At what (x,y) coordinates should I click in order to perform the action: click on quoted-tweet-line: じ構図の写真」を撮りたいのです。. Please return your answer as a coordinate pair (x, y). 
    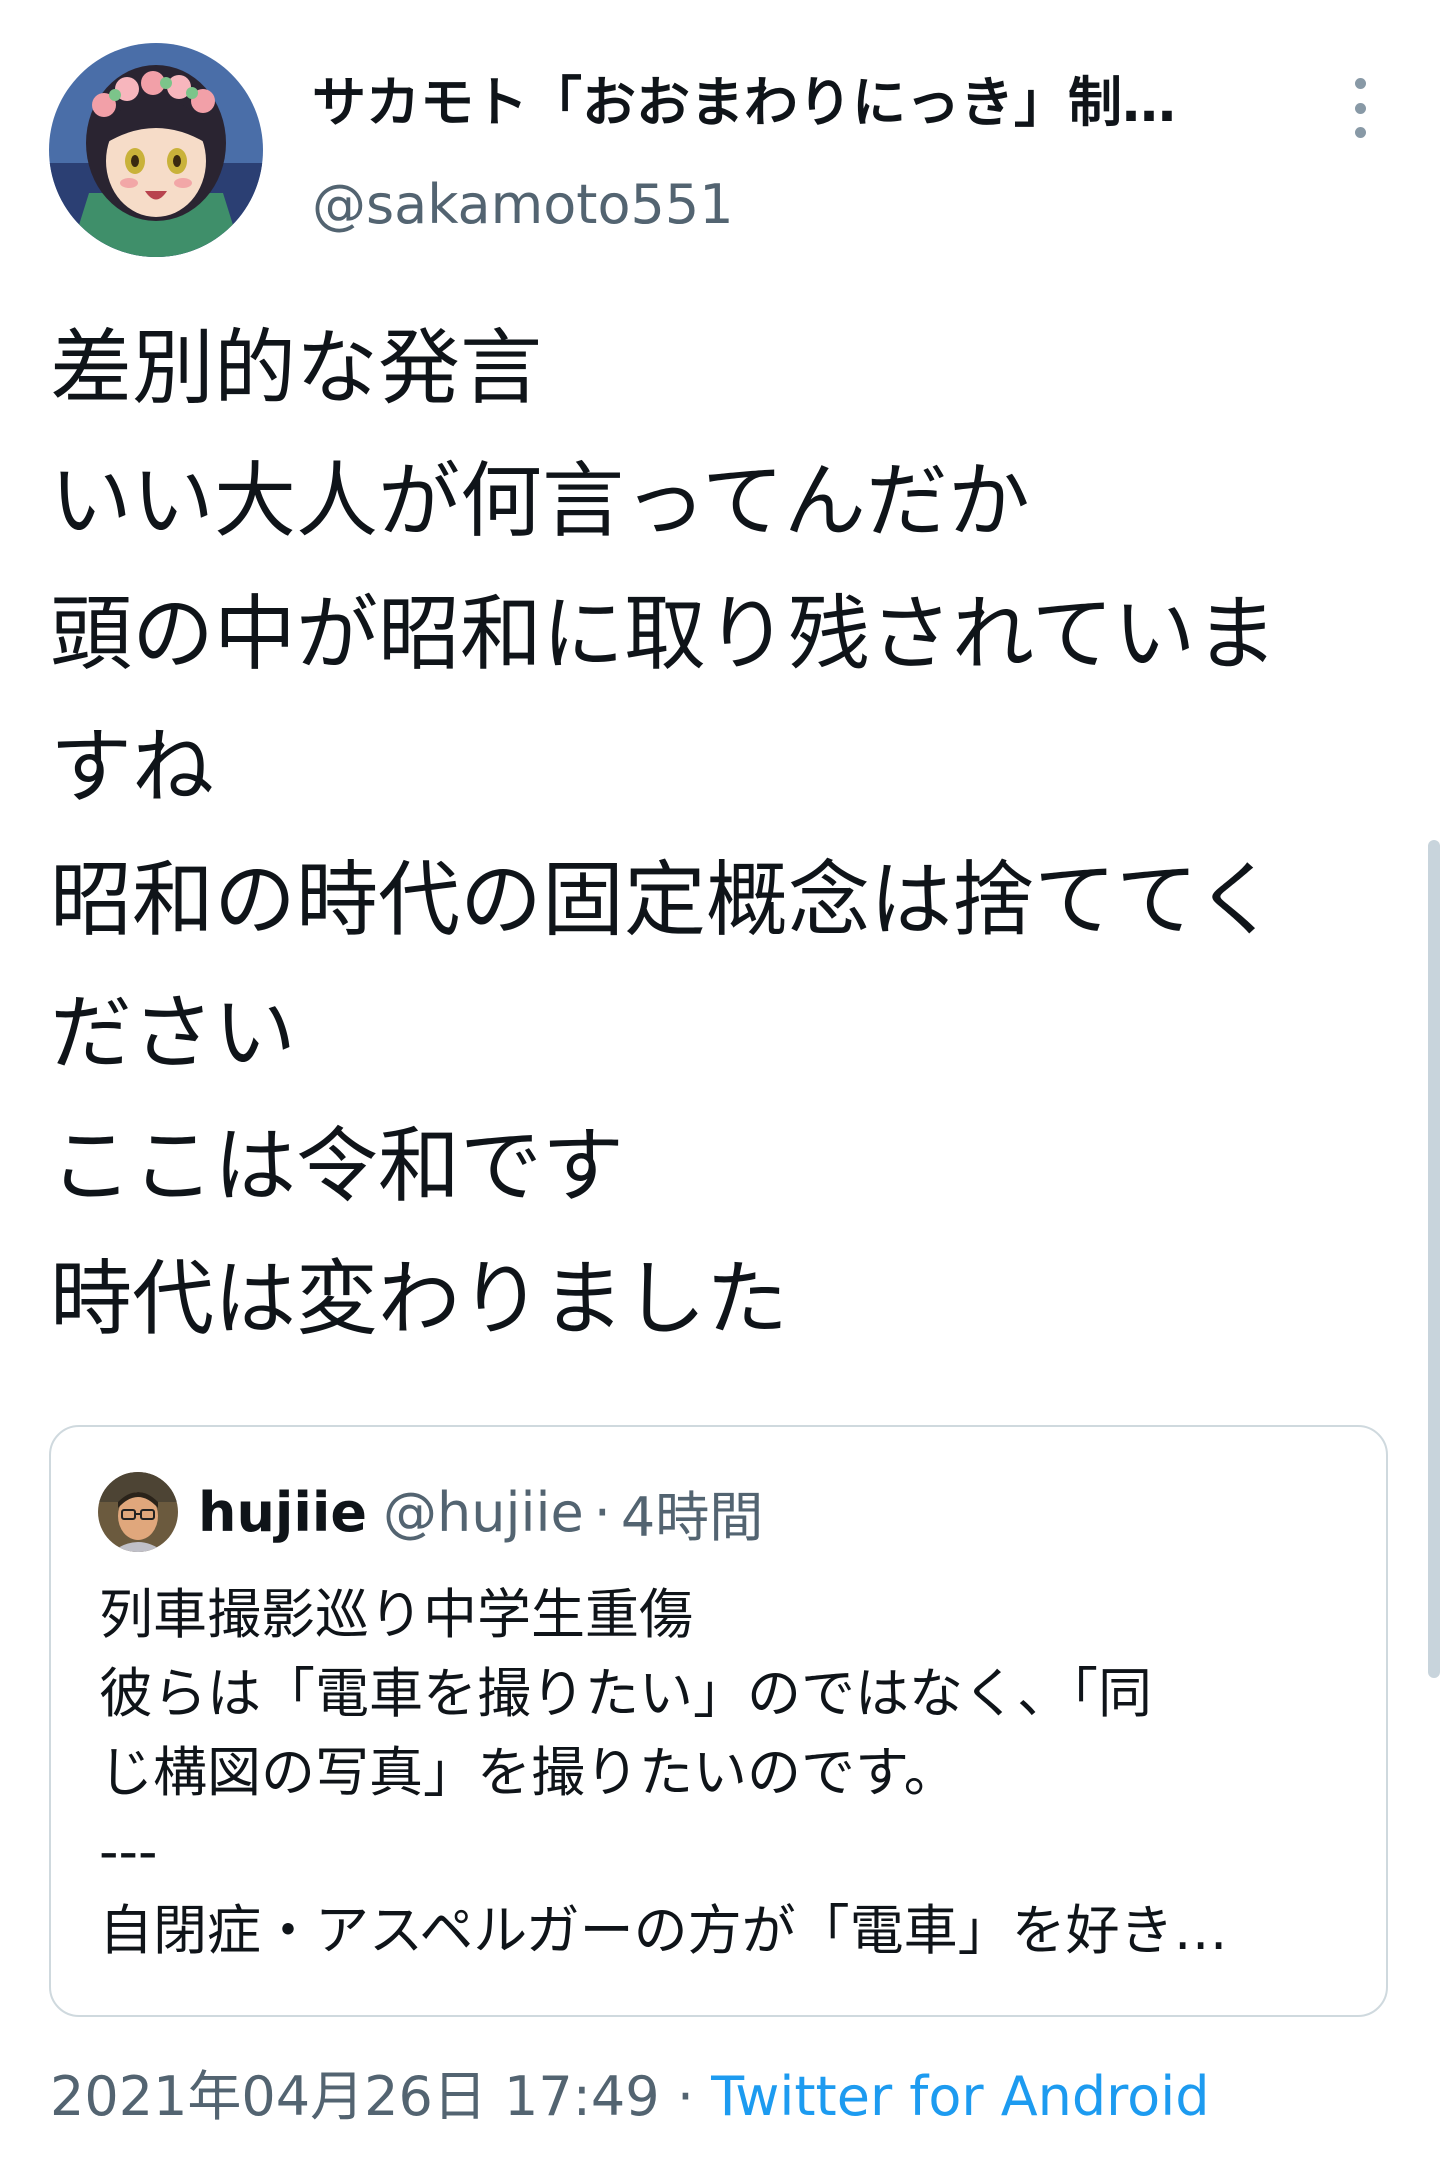
    Looking at the image, I should click on (528, 1772).